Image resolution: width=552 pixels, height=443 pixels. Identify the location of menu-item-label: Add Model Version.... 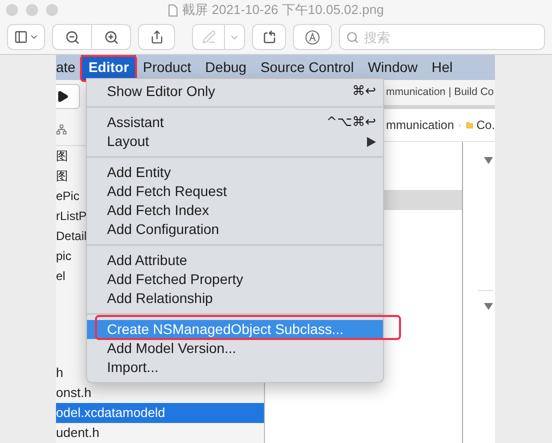
(171, 348).